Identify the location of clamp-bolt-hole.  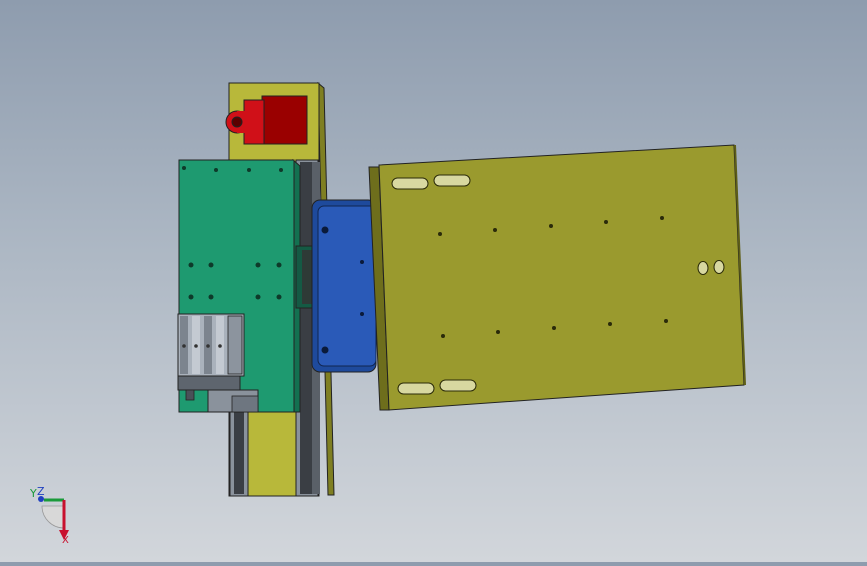
(237, 122).